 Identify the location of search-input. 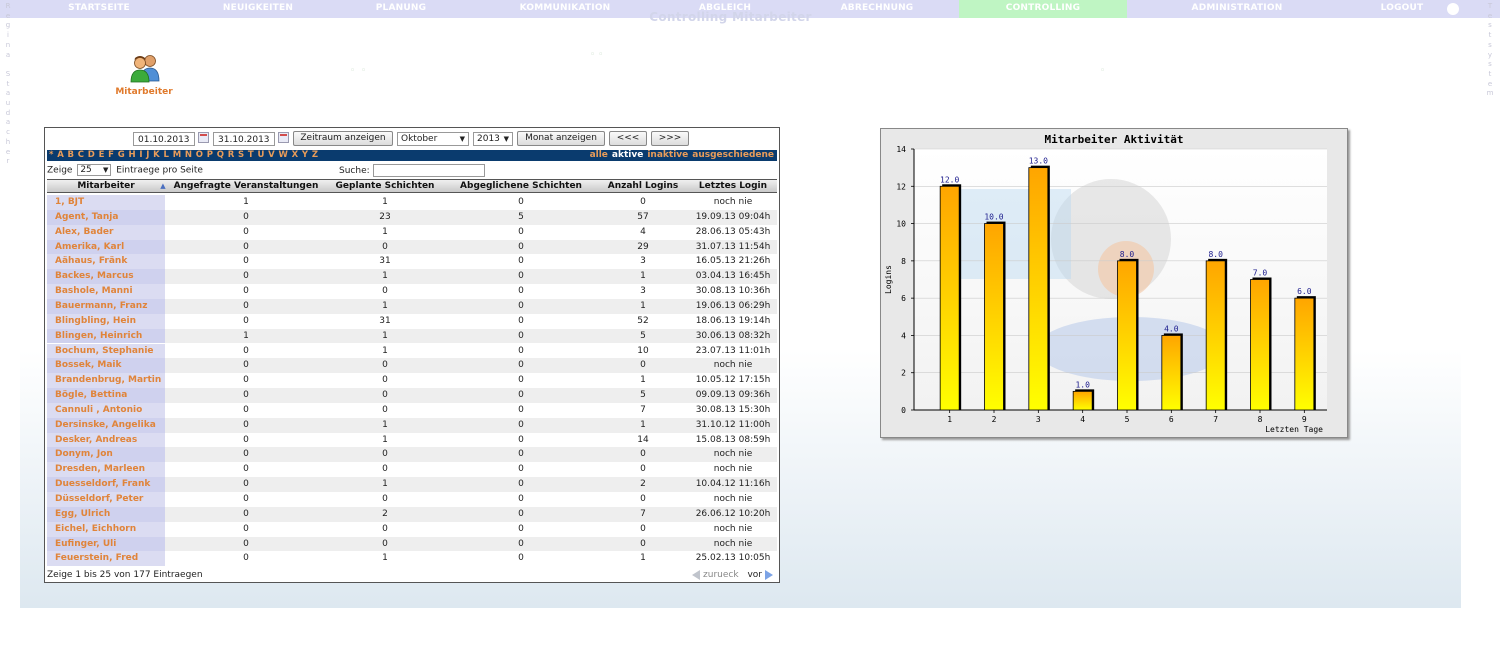
(429, 170).